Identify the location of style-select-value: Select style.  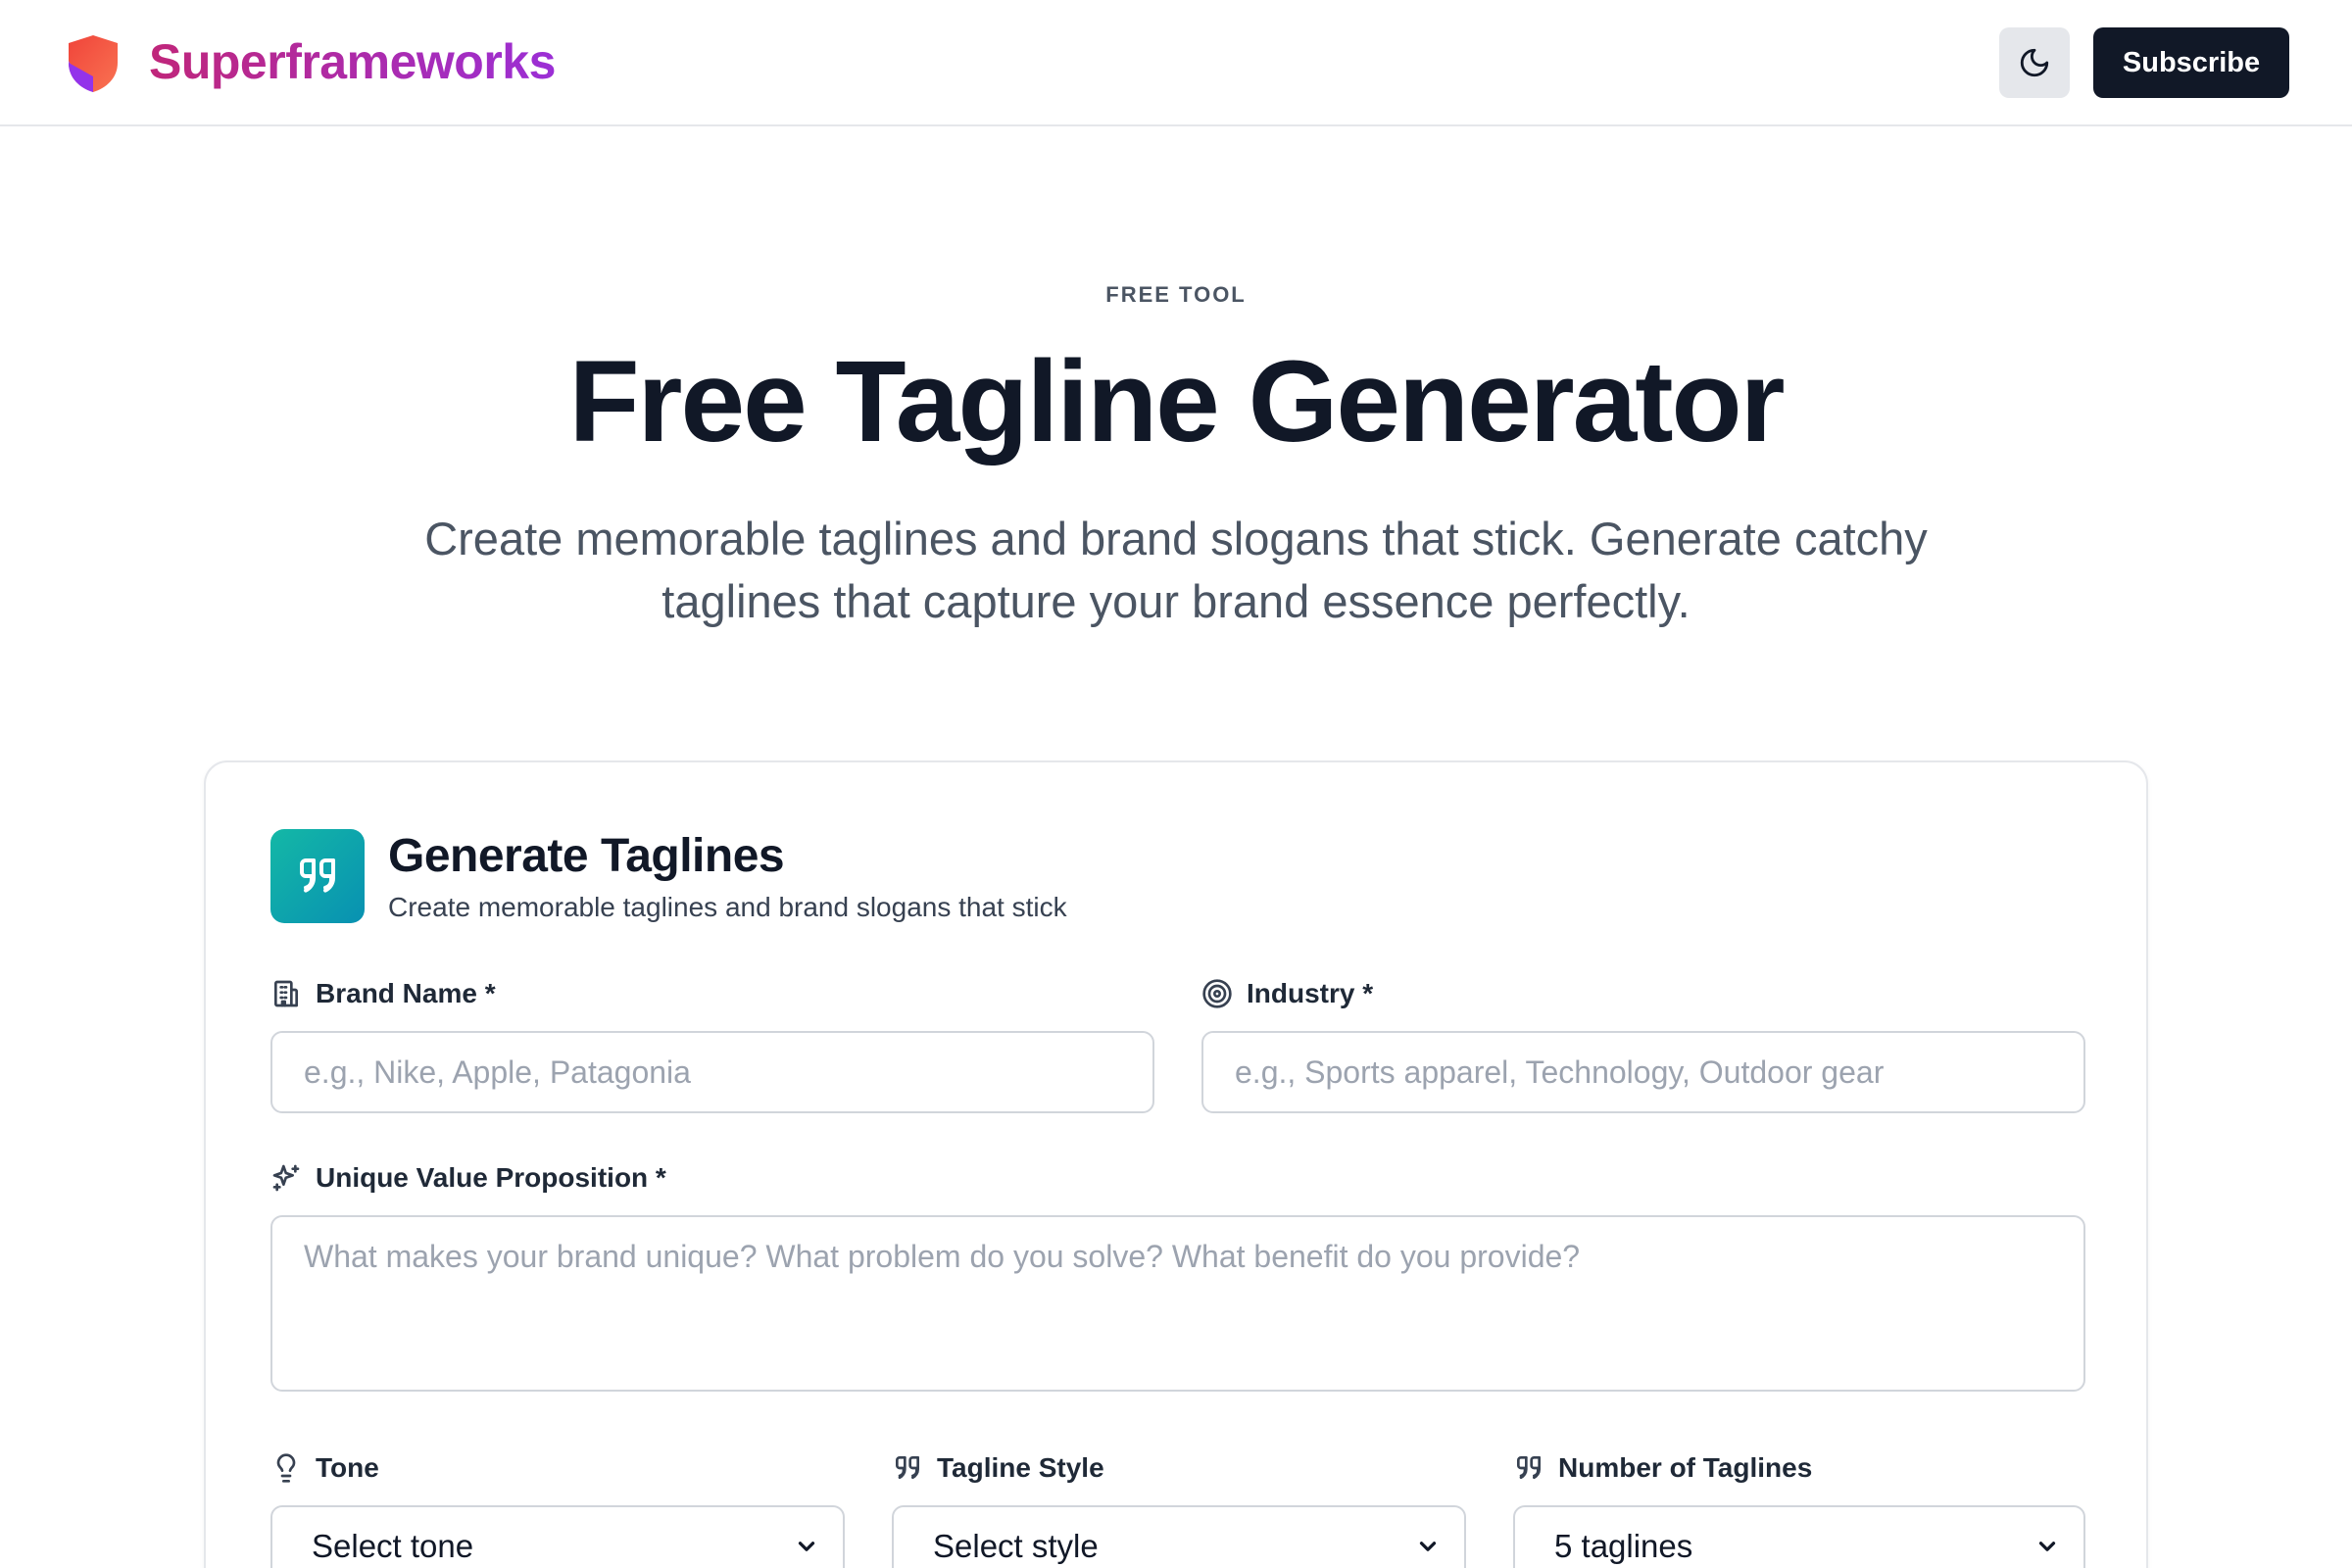
(1016, 1546).